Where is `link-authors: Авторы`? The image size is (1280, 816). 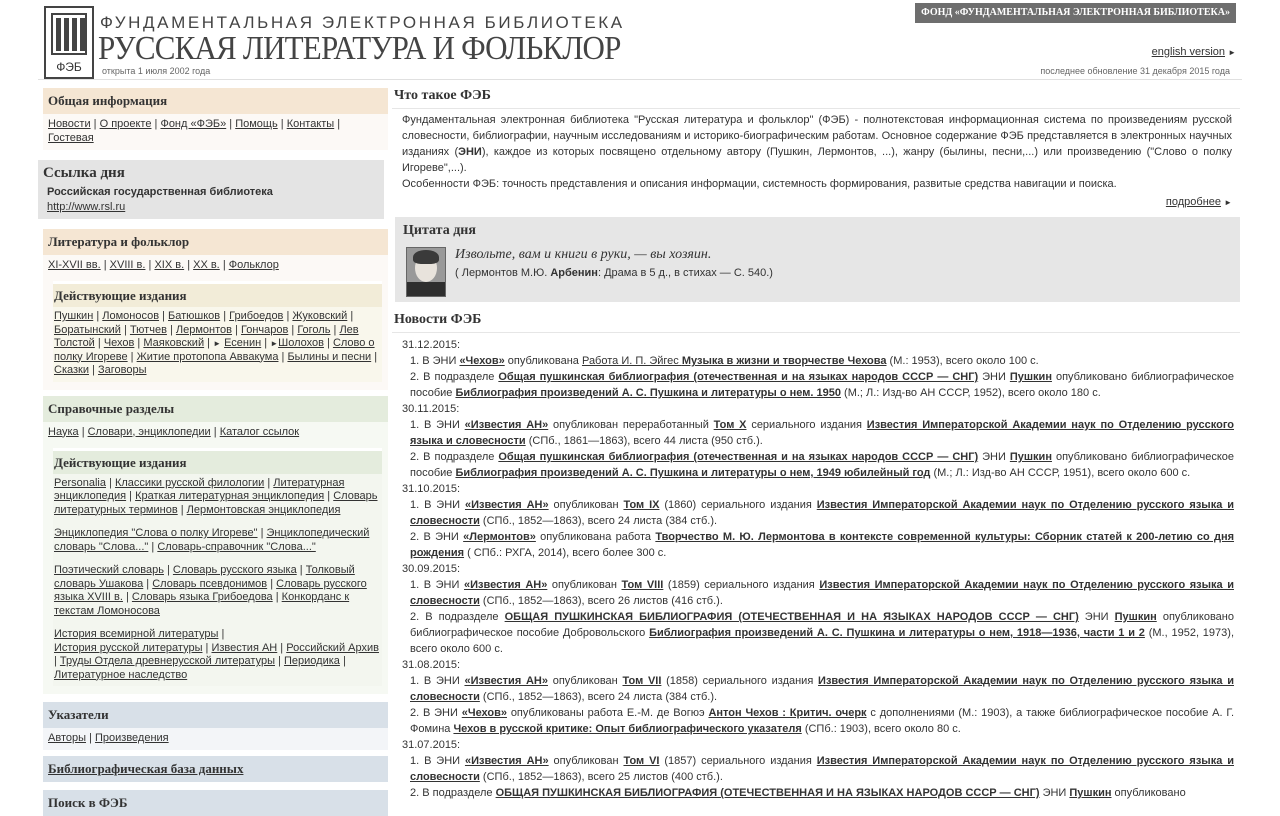
link-authors: Авторы is located at coordinates (67, 738).